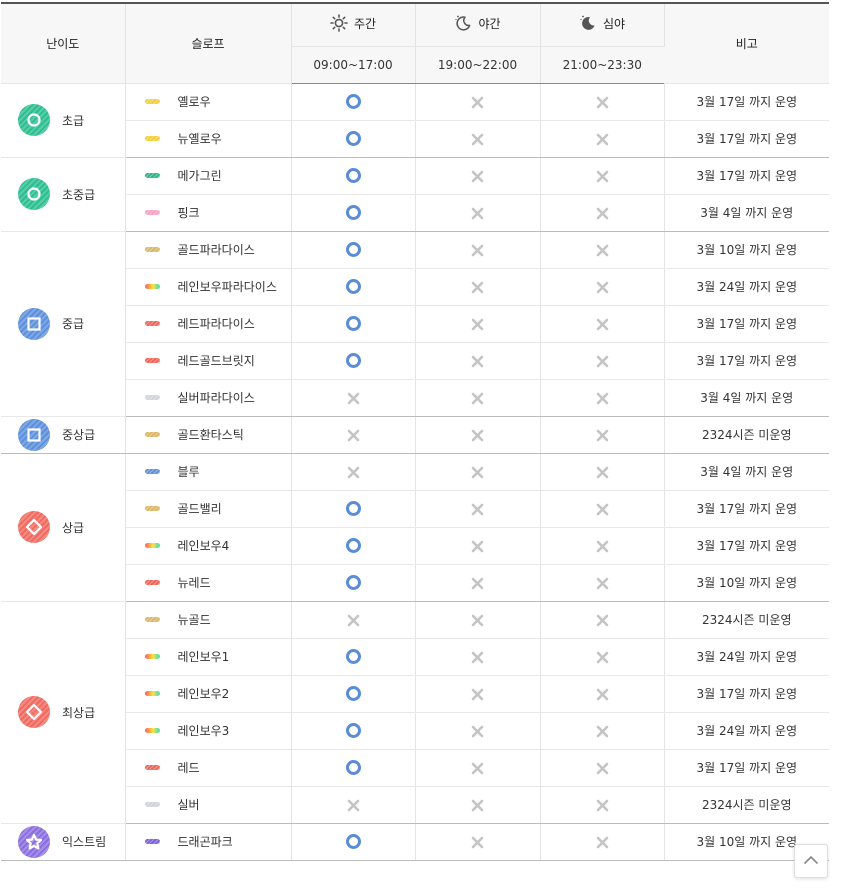 The width and height of the screenshot is (845, 894). Describe the element at coordinates (614, 23) in the screenshot. I see `header-late-label: 심야` at that location.